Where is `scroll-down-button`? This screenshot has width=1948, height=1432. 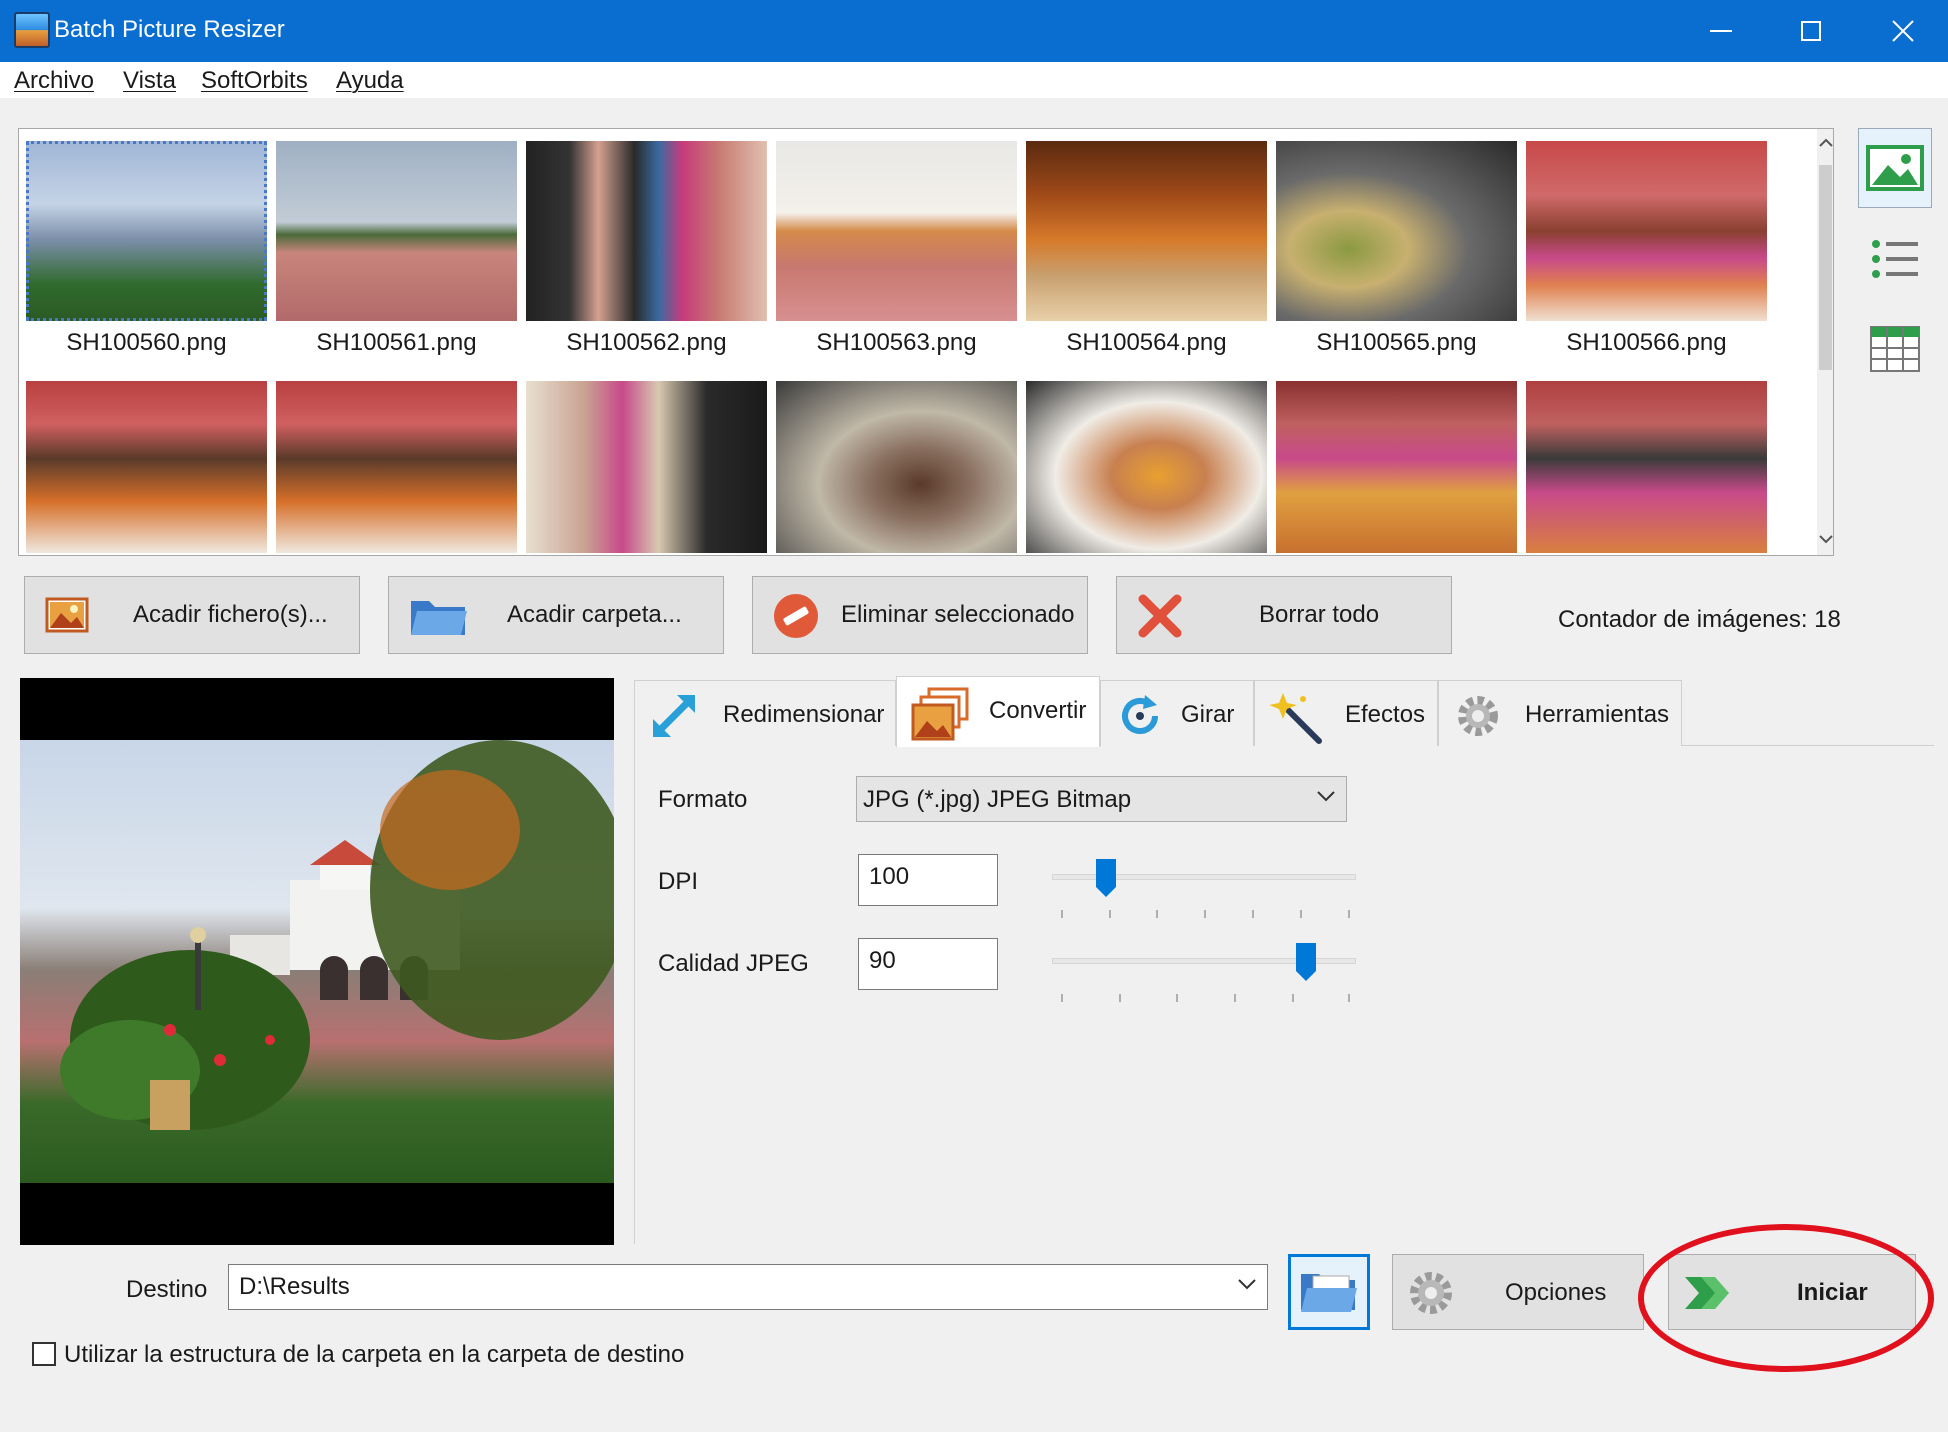 scroll-down-button is located at coordinates (1825, 539).